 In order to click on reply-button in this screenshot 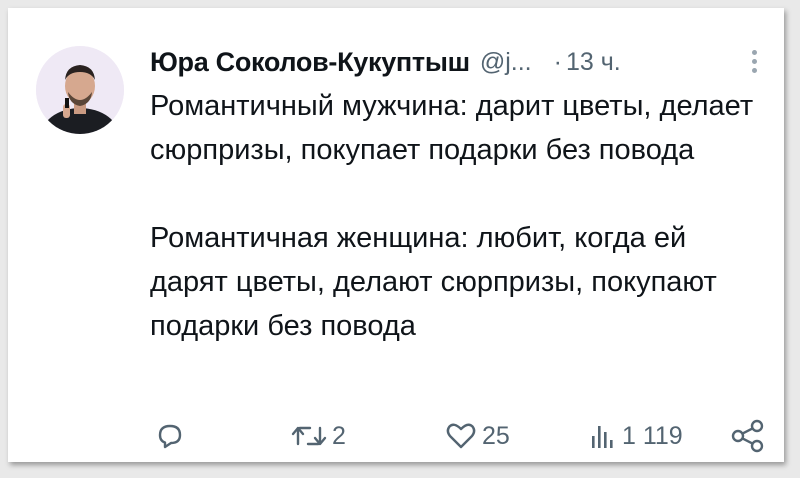, I will do `click(172, 436)`.